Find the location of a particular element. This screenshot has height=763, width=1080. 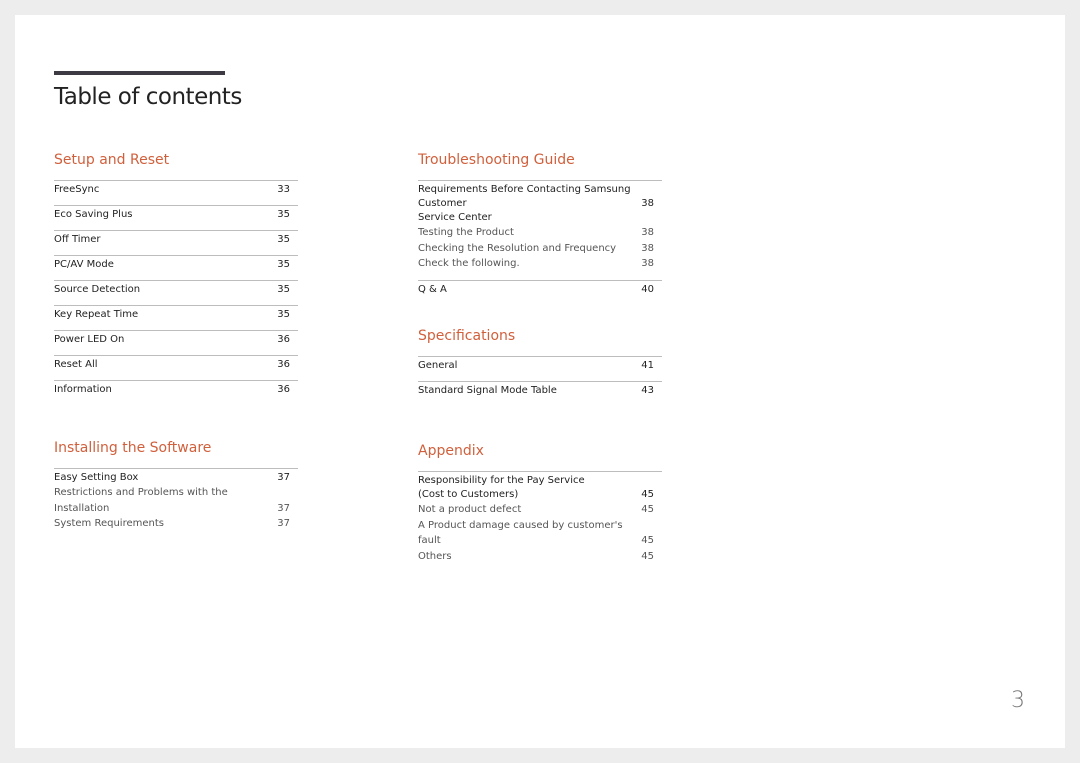

entry-title: Checking the Resolution and Frequency is located at coordinates (517, 248).